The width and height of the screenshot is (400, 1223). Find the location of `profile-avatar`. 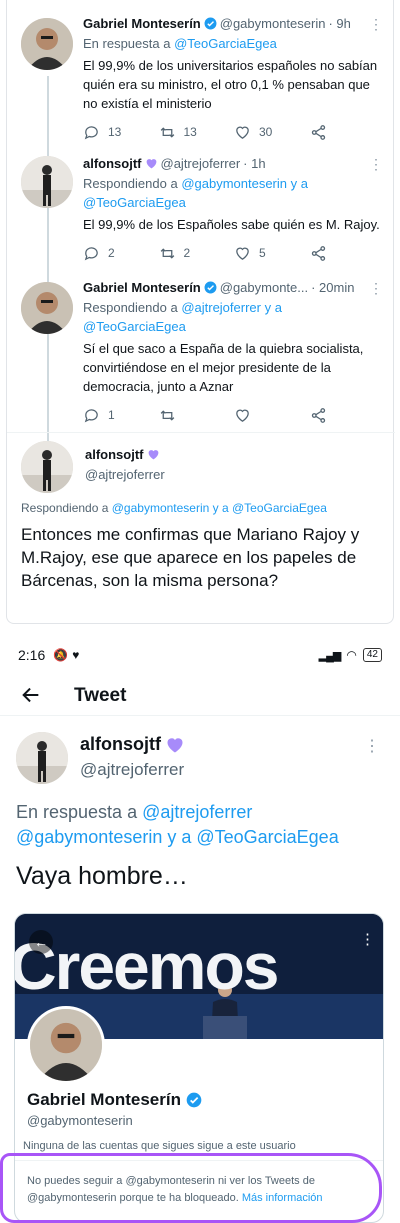

profile-avatar is located at coordinates (66, 1045).